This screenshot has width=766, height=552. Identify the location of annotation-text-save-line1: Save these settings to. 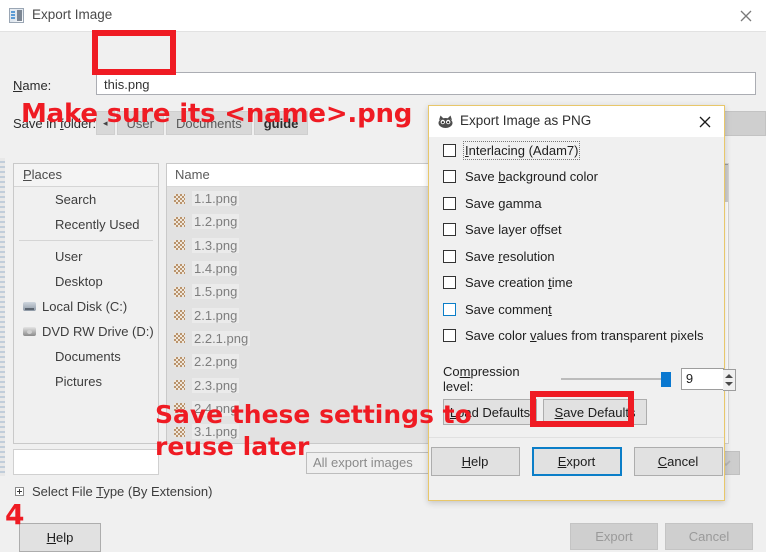
(313, 414).